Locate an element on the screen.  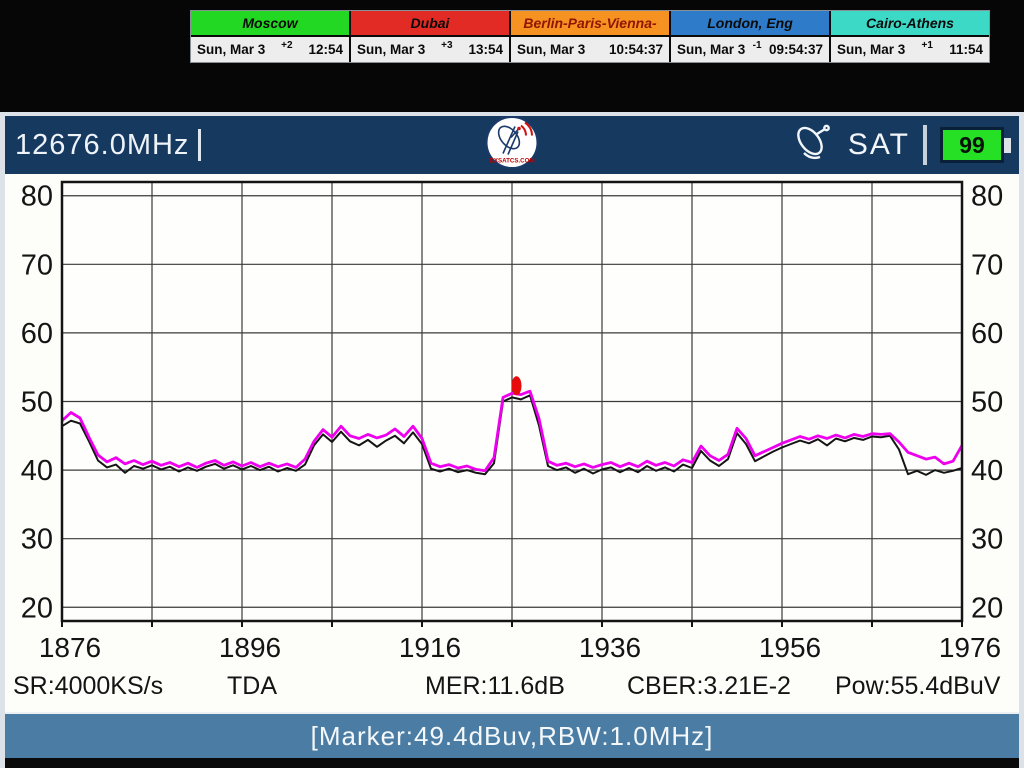
y-axis-label-right: 80 is located at coordinates (987, 197).